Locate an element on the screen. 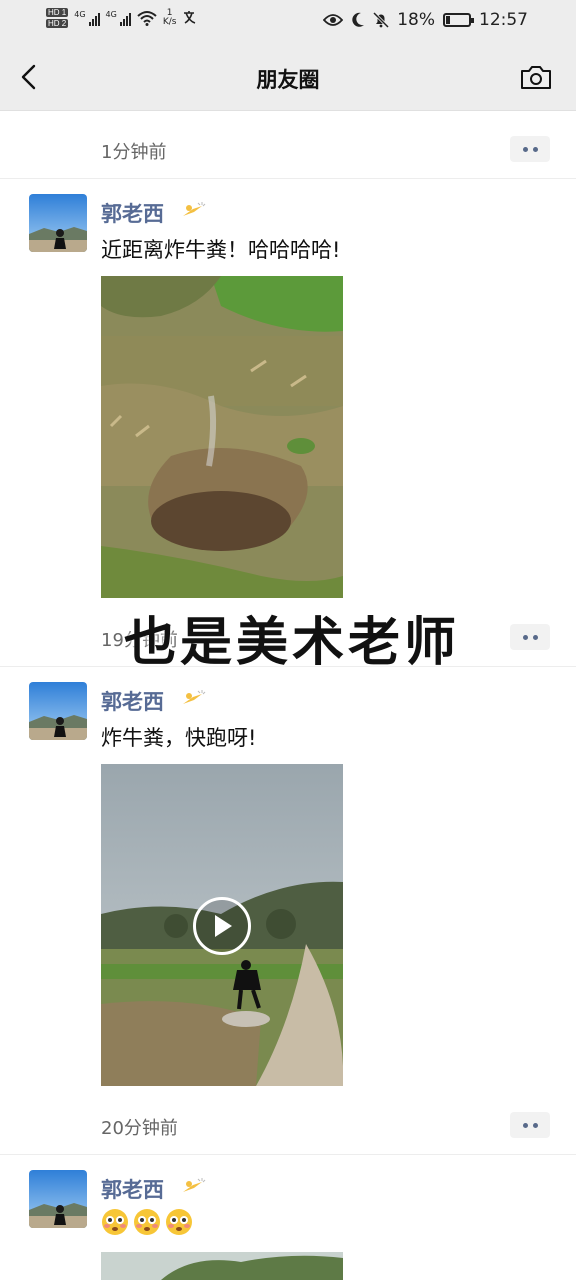 The width and height of the screenshot is (576, 1280). eye-icon is located at coordinates (333, 20).